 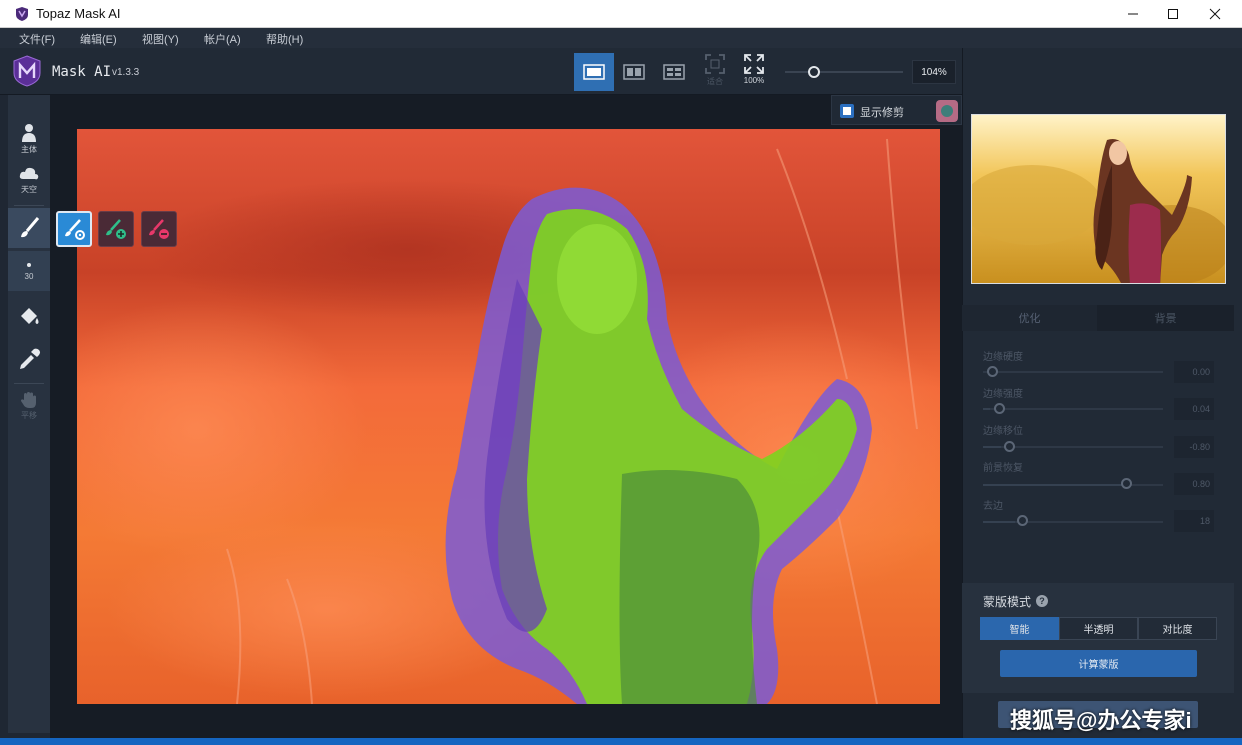 What do you see at coordinates (1194, 372) in the screenshot?
I see `edge-hardness-value: 0.00` at bounding box center [1194, 372].